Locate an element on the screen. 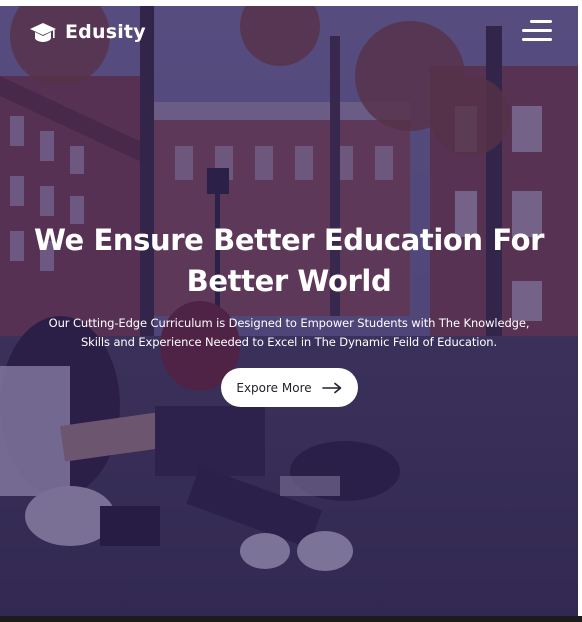 The height and width of the screenshot is (622, 582). explore-more-button: Expore More is located at coordinates (289, 387).